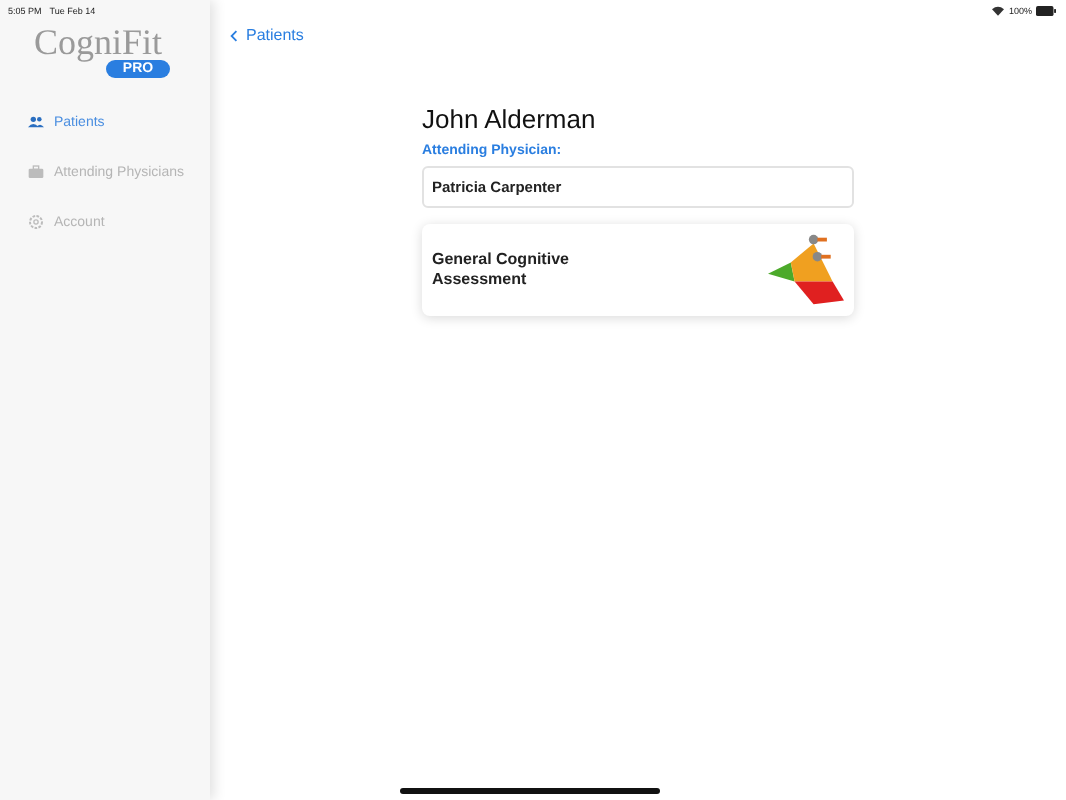 Image resolution: width=1066 pixels, height=800 pixels. What do you see at coordinates (36, 222) in the screenshot?
I see `gear-icon` at bounding box center [36, 222].